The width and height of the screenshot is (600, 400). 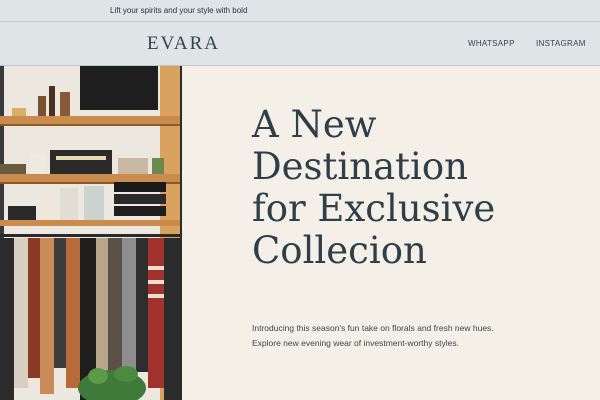 What do you see at coordinates (491, 43) in the screenshot?
I see `nav-link-whatsapp: WHATSAPP` at bounding box center [491, 43].